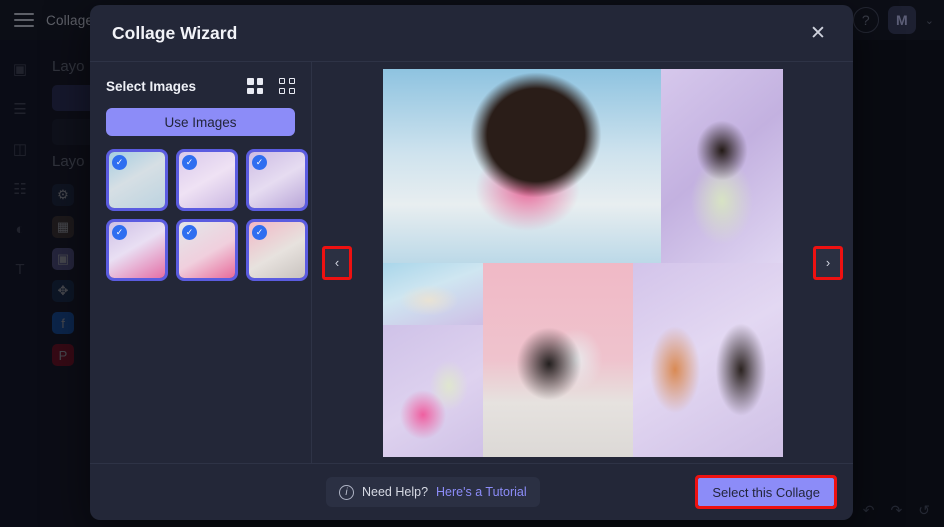  I want to click on info-icon: i, so click(346, 492).